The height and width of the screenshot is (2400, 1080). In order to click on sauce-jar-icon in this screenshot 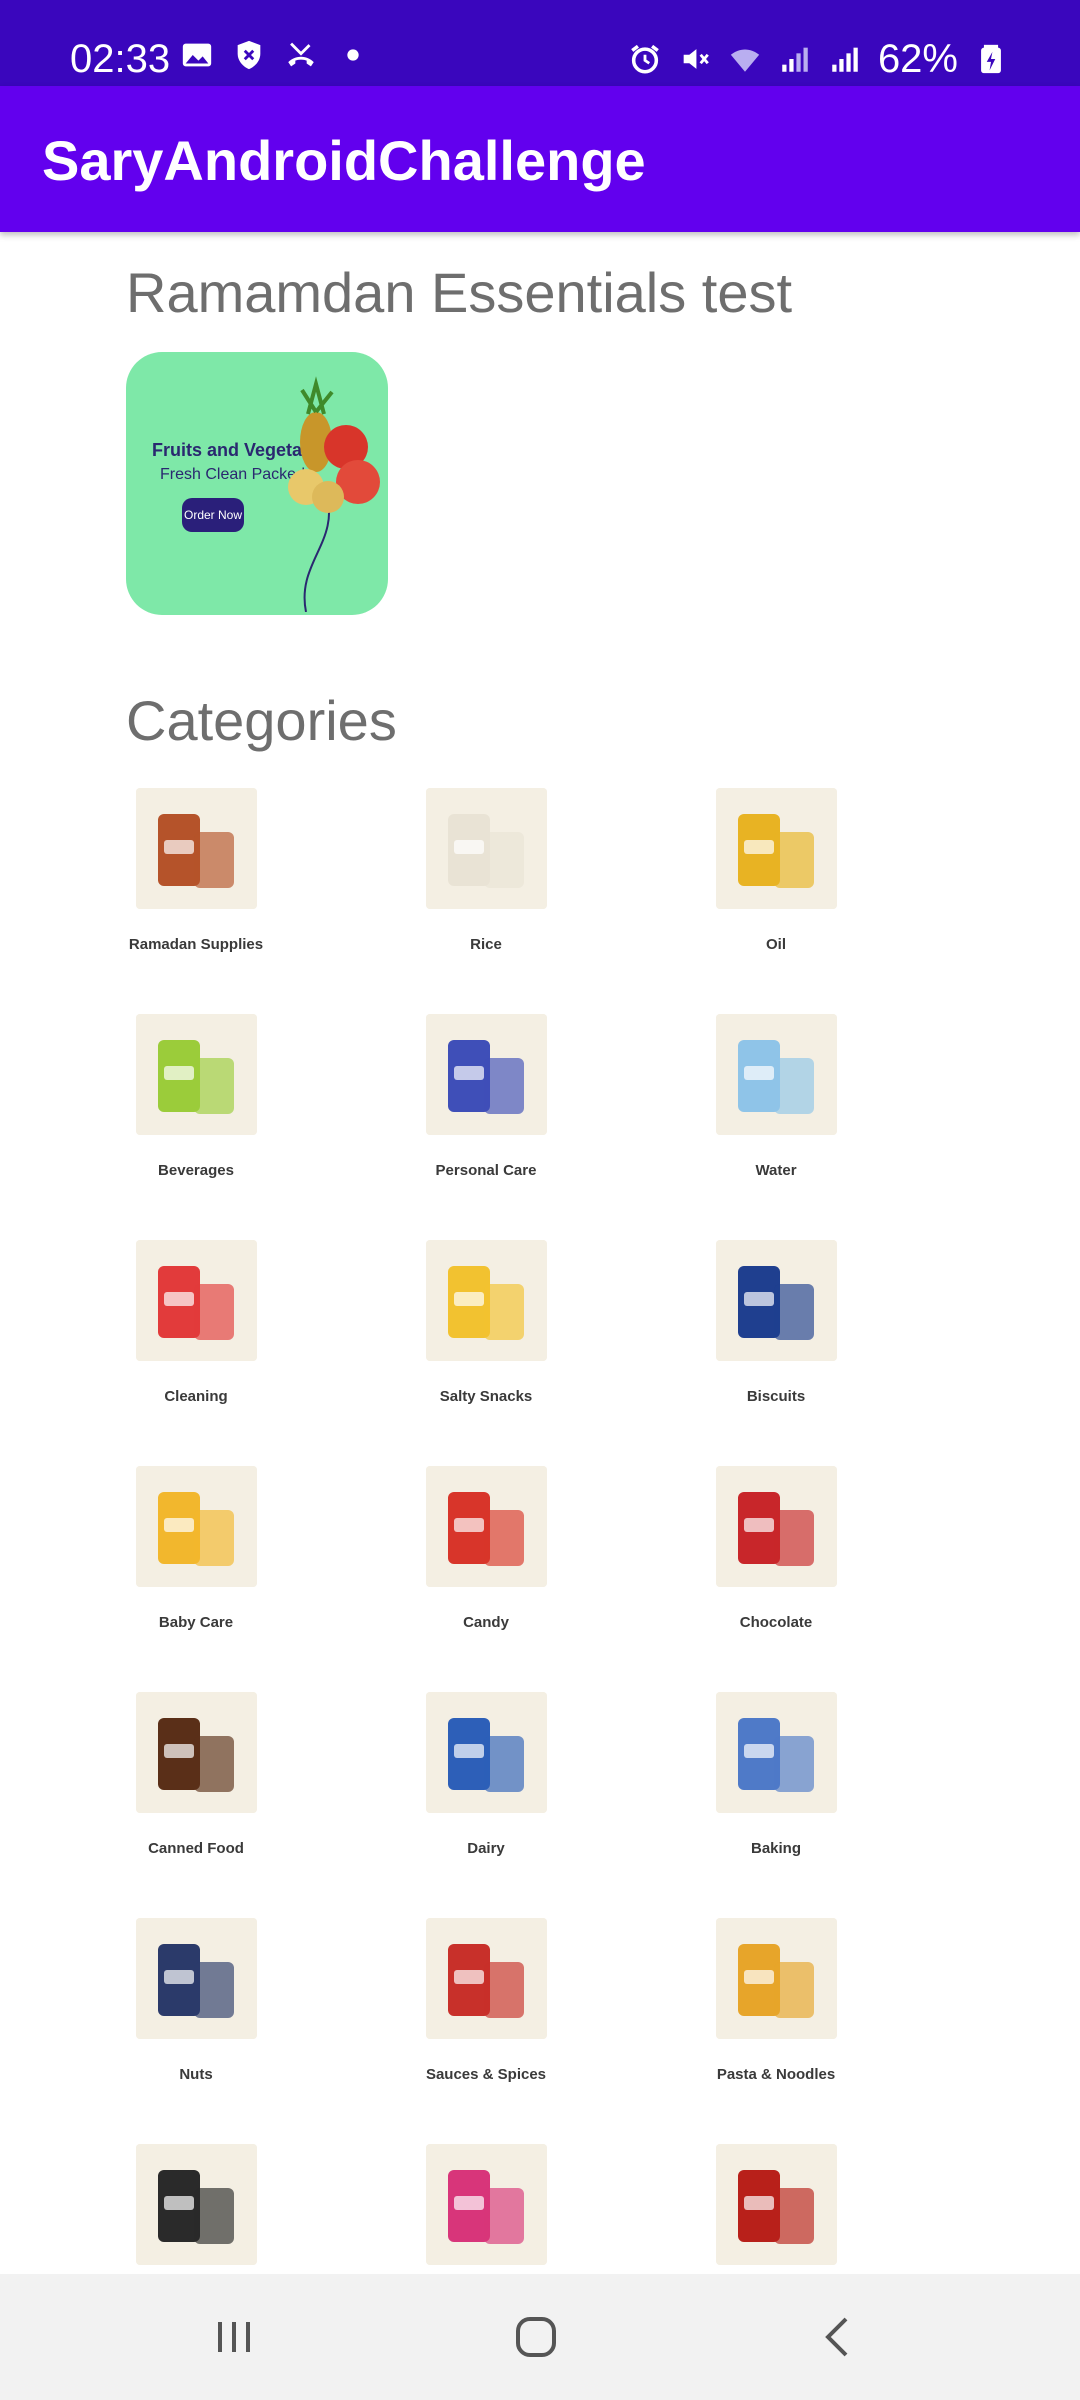, I will do `click(486, 1978)`.